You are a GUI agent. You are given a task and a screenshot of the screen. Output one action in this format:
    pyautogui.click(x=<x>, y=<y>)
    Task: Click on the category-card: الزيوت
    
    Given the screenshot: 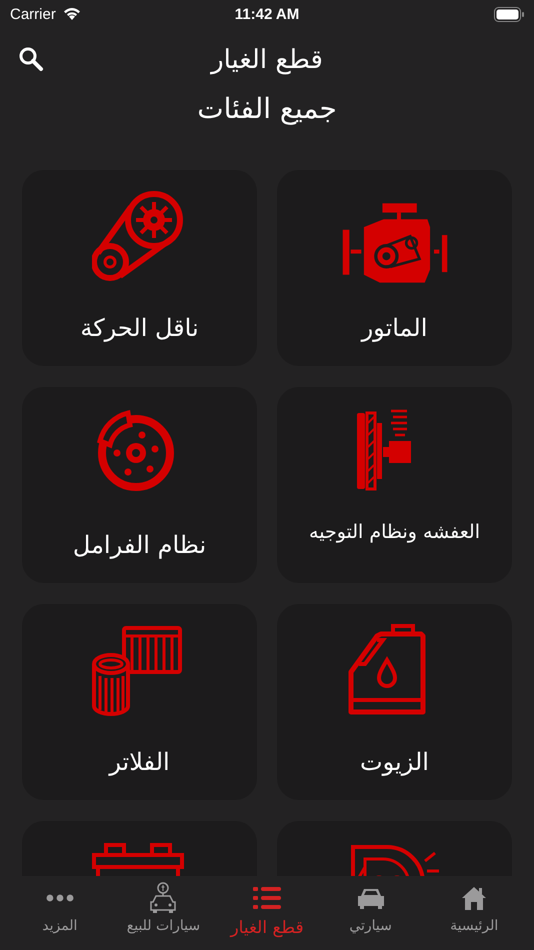 What is the action you would take?
    pyautogui.click(x=394, y=702)
    